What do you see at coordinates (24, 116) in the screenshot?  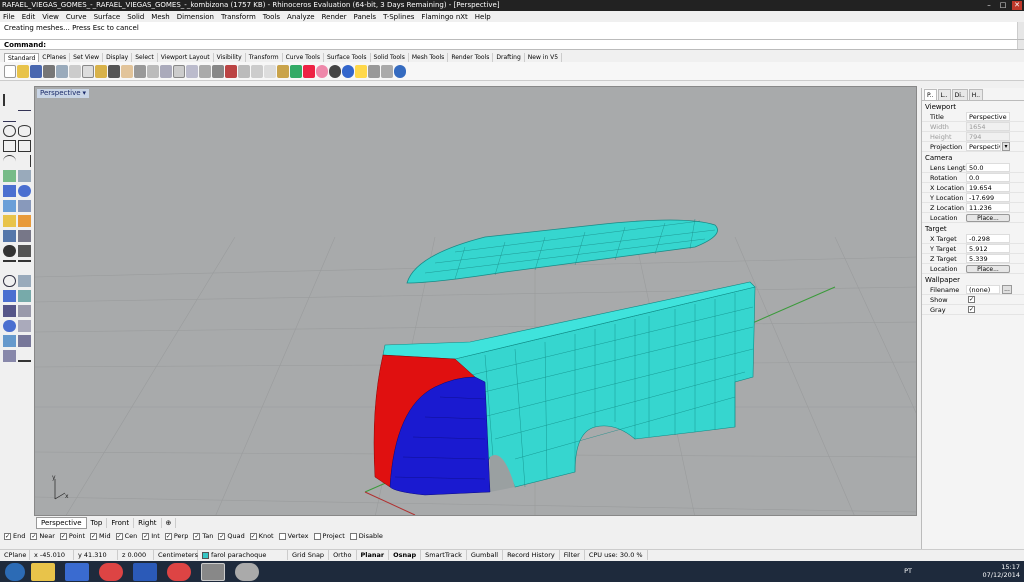 I see `curve-icon` at bounding box center [24, 116].